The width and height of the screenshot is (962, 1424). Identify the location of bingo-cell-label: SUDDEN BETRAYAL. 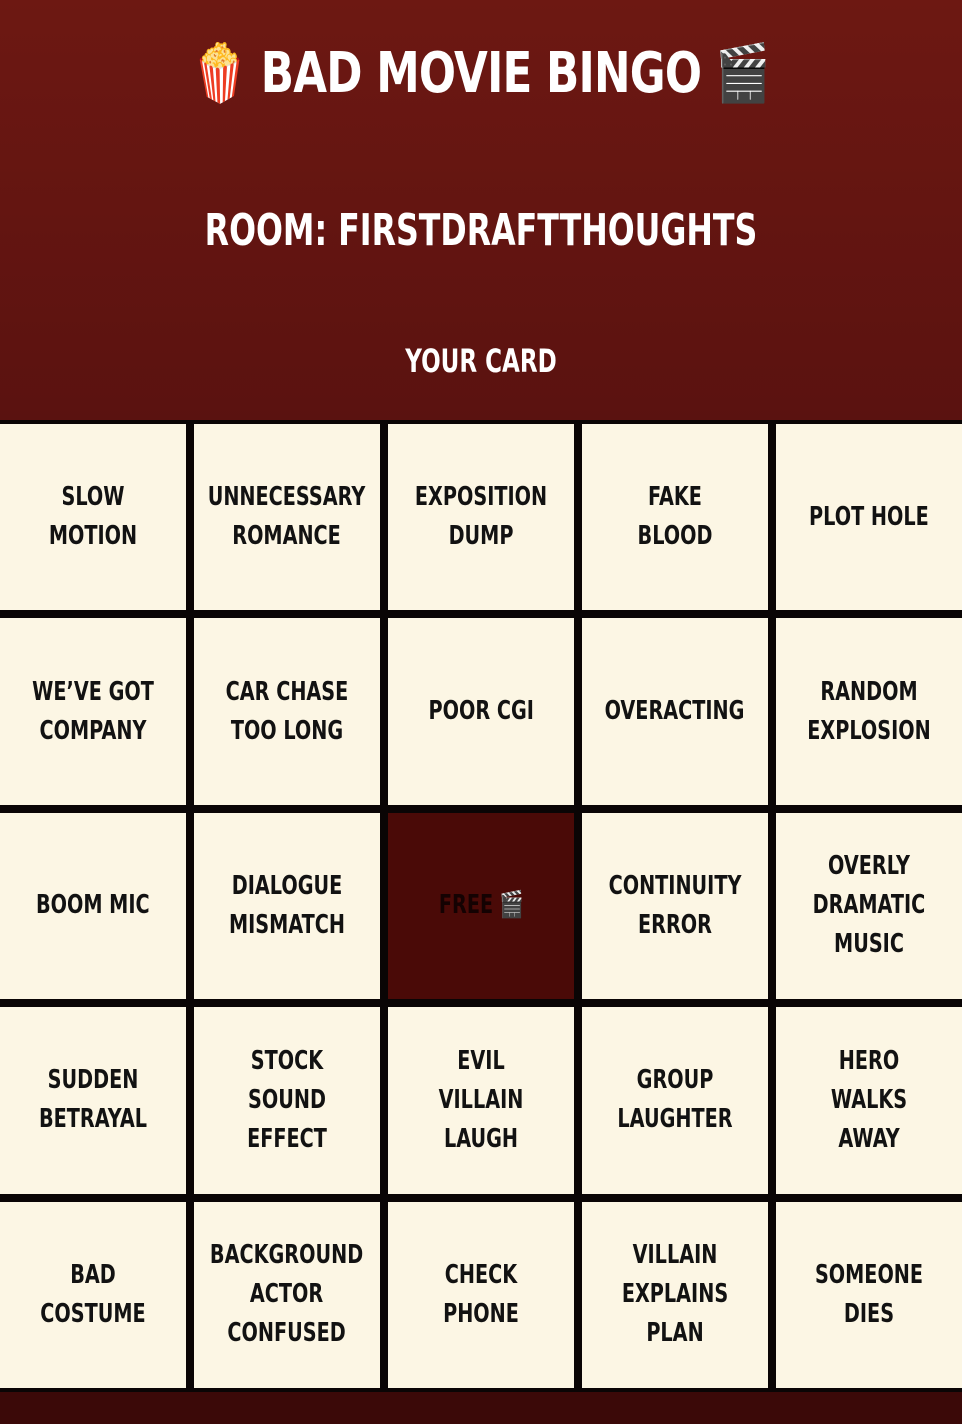
(93, 1100).